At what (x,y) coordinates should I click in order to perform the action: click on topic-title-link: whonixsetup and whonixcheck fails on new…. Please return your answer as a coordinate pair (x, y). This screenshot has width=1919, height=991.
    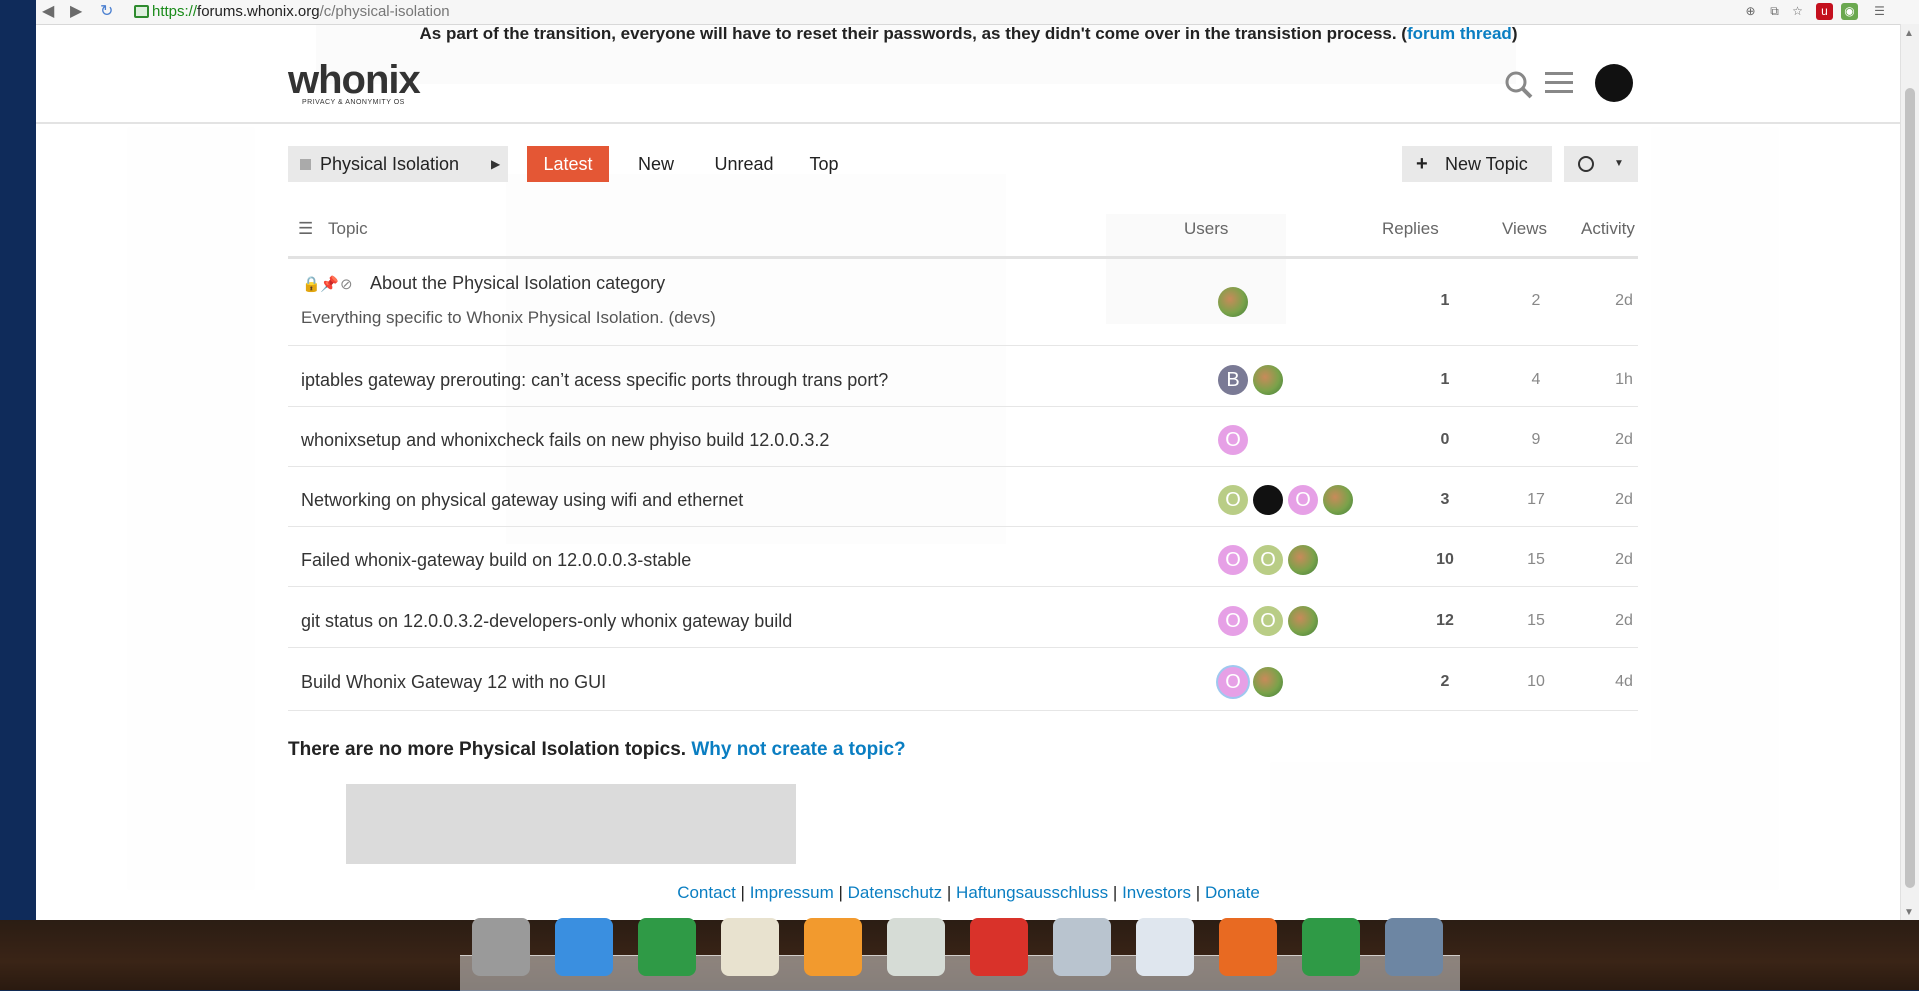
    Looking at the image, I should click on (565, 440).